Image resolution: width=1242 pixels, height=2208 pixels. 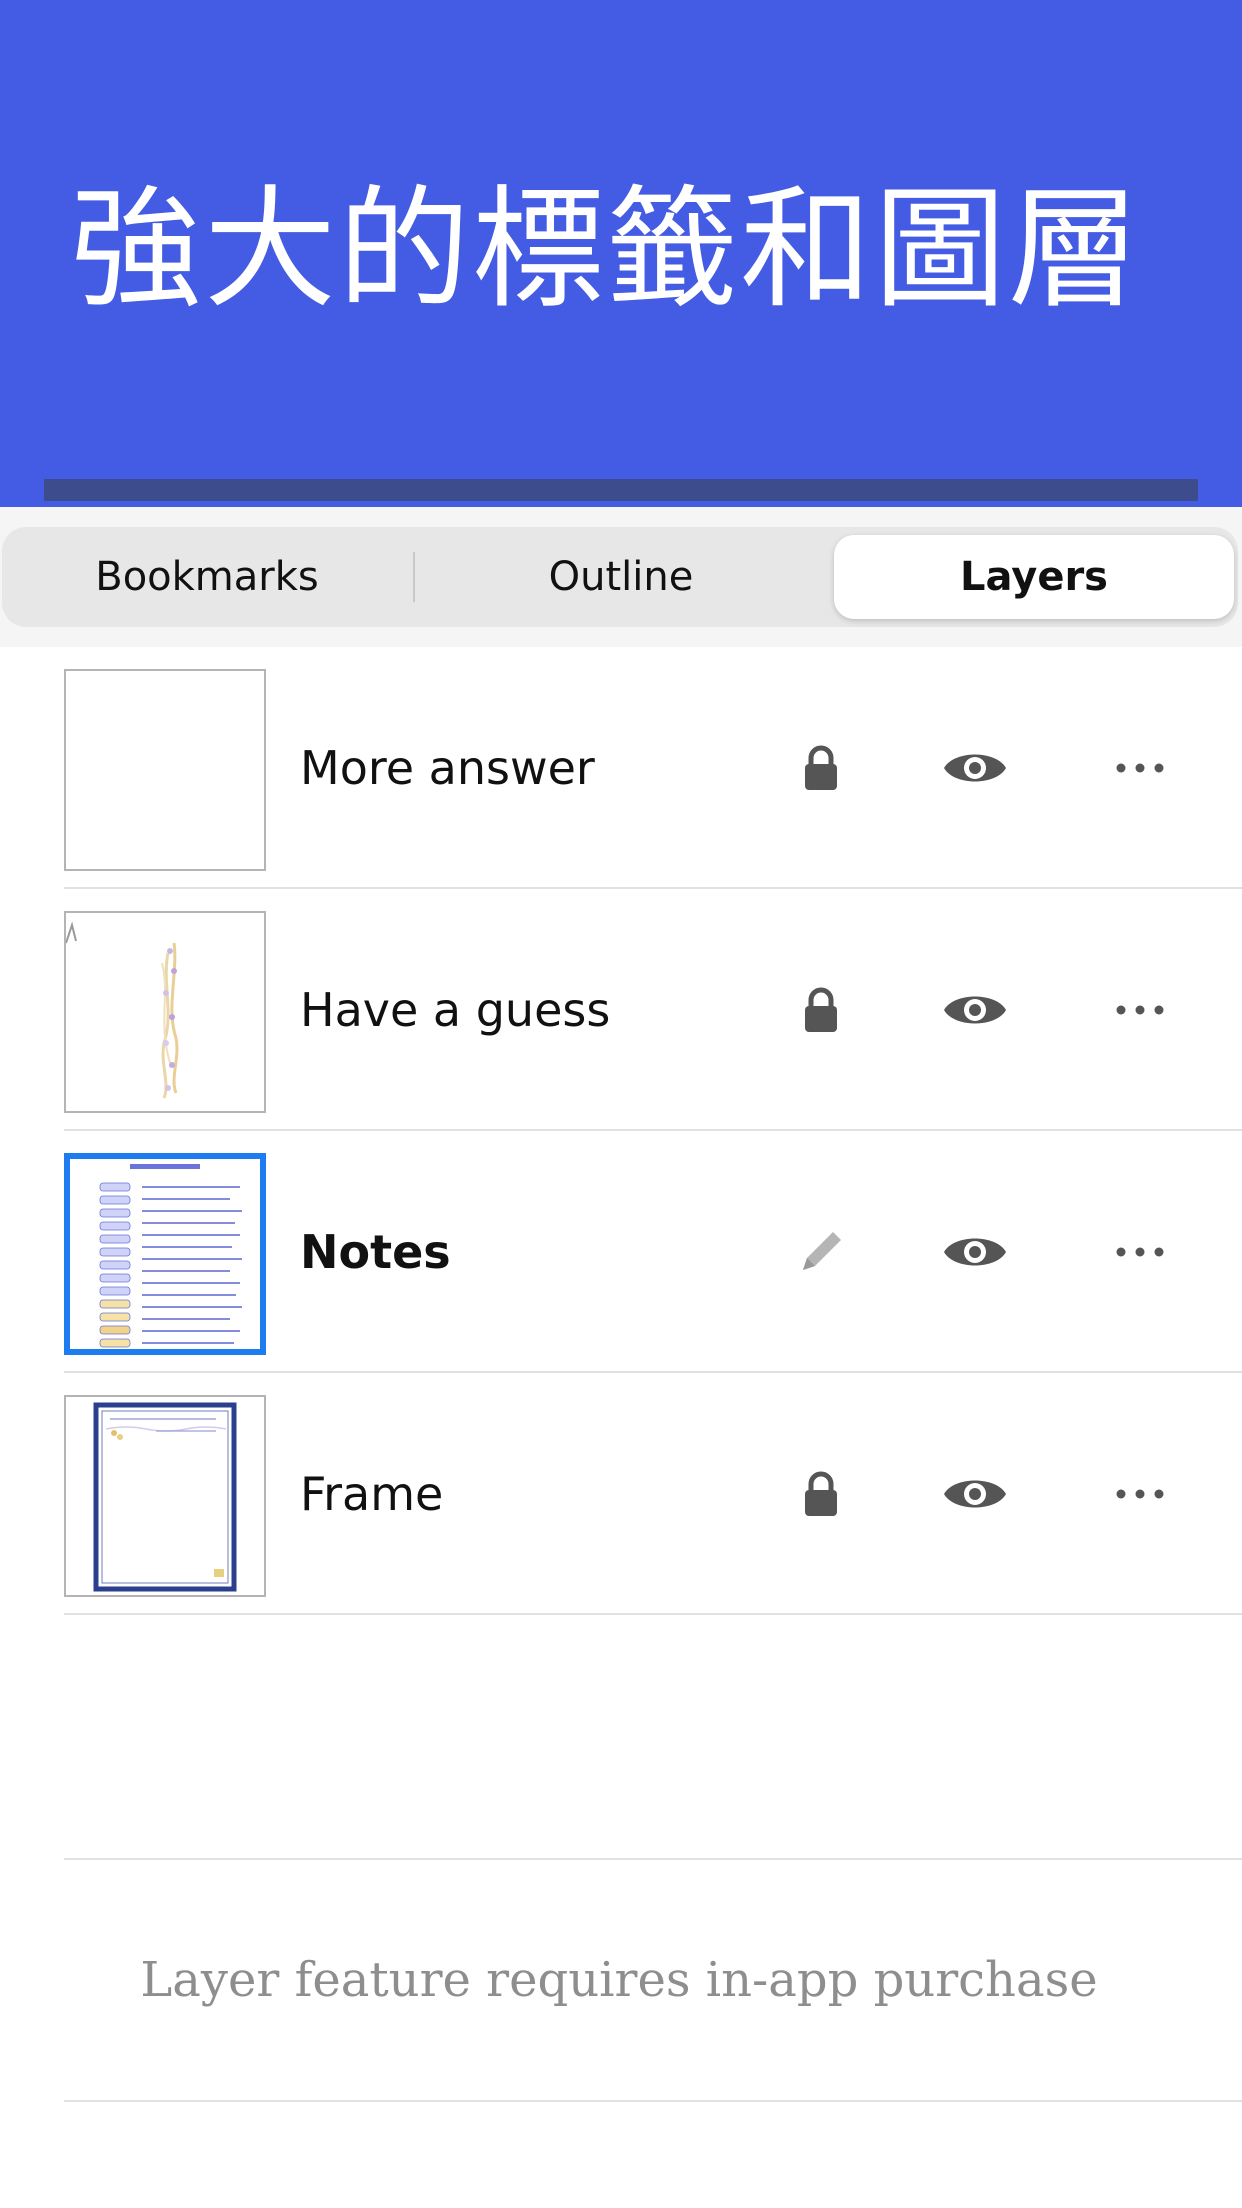 What do you see at coordinates (455, 1010) in the screenshot?
I see `layer-name: Have a guess` at bounding box center [455, 1010].